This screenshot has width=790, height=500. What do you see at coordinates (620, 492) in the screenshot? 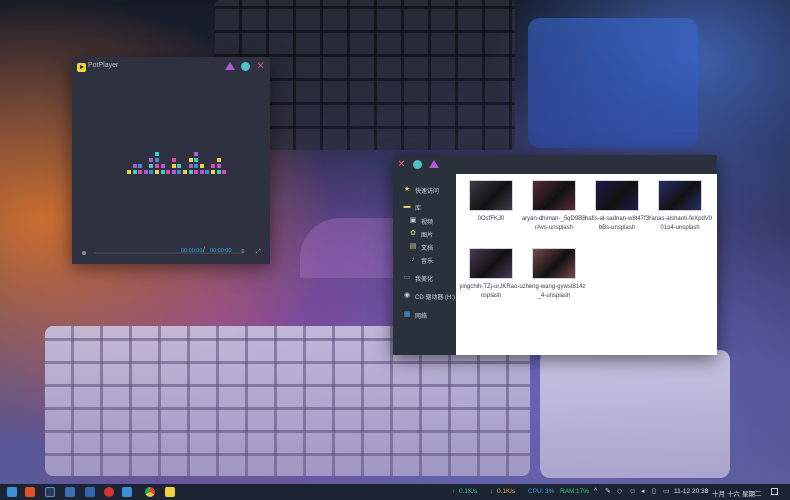
I see `shield-icon: ◇` at bounding box center [620, 492].